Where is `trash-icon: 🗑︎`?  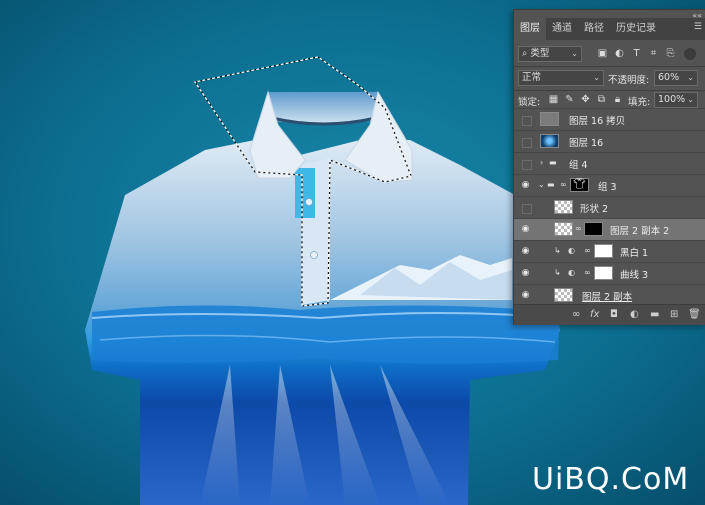 trash-icon: 🗑︎ is located at coordinates (694, 314).